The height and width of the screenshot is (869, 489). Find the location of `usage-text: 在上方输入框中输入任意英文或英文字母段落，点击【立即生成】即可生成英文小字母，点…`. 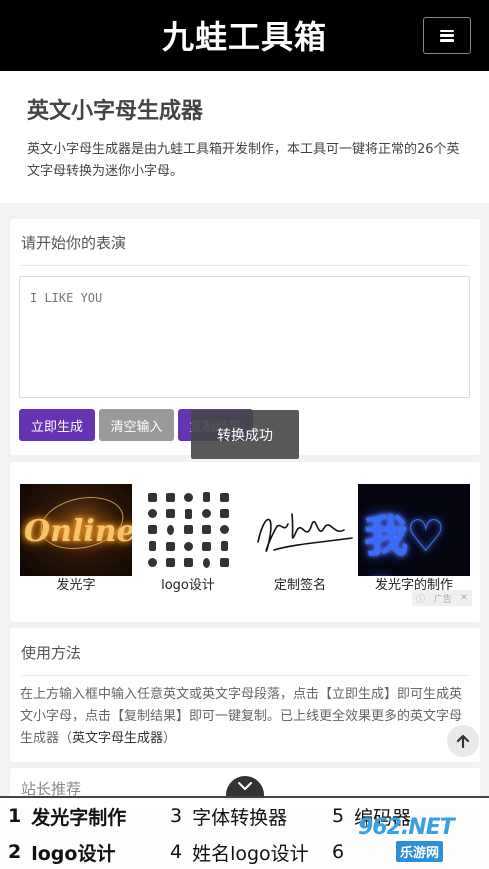

usage-text: 在上方输入框中输入任意英文或英文字母段落，点击【立即生成】即可生成英文小字母，点… is located at coordinates (241, 716).